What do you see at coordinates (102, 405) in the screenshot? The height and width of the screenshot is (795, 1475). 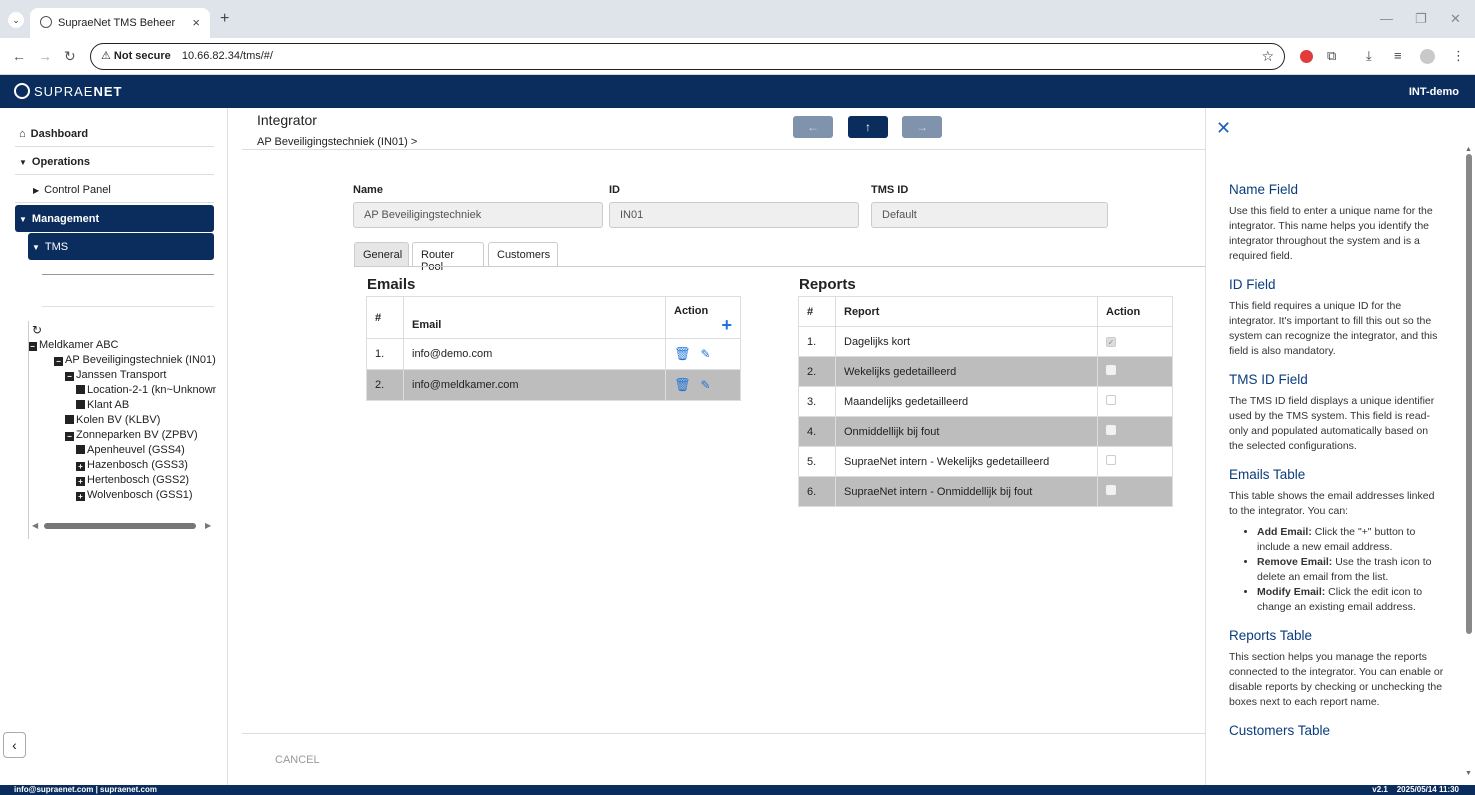 I see `tree-node: Klant AB` at bounding box center [102, 405].